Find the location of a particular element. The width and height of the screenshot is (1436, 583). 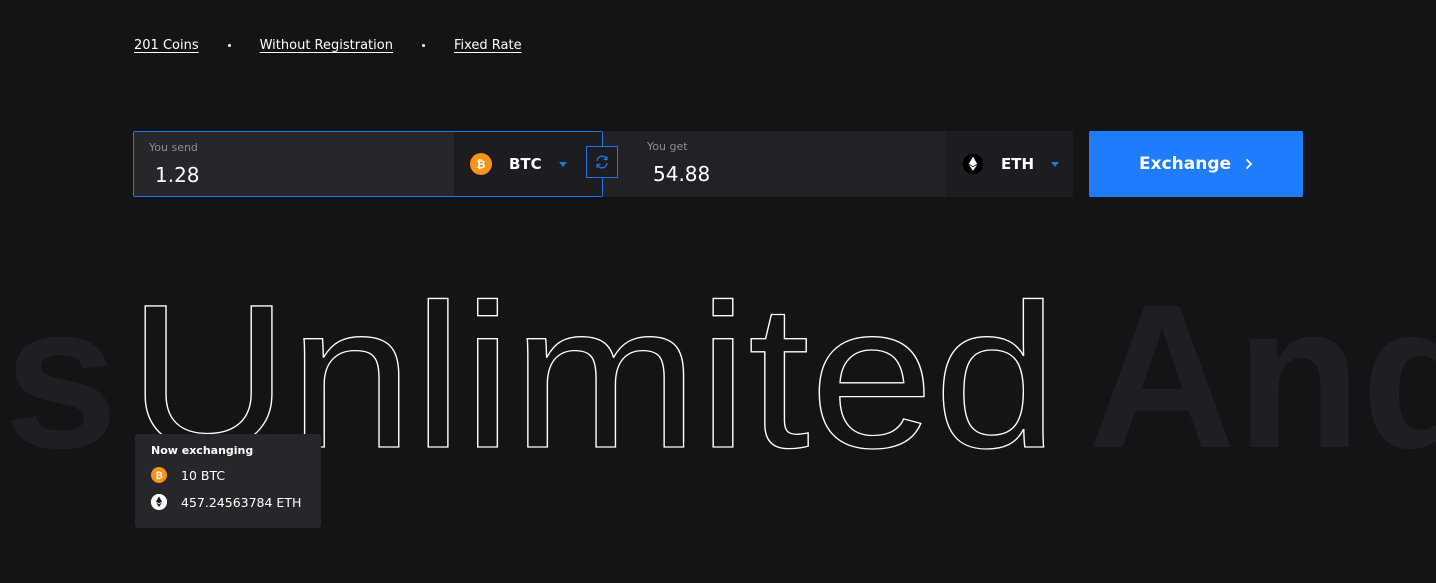

exchange-form: You send ₿ BTC You get is located at coordinates (718, 164).